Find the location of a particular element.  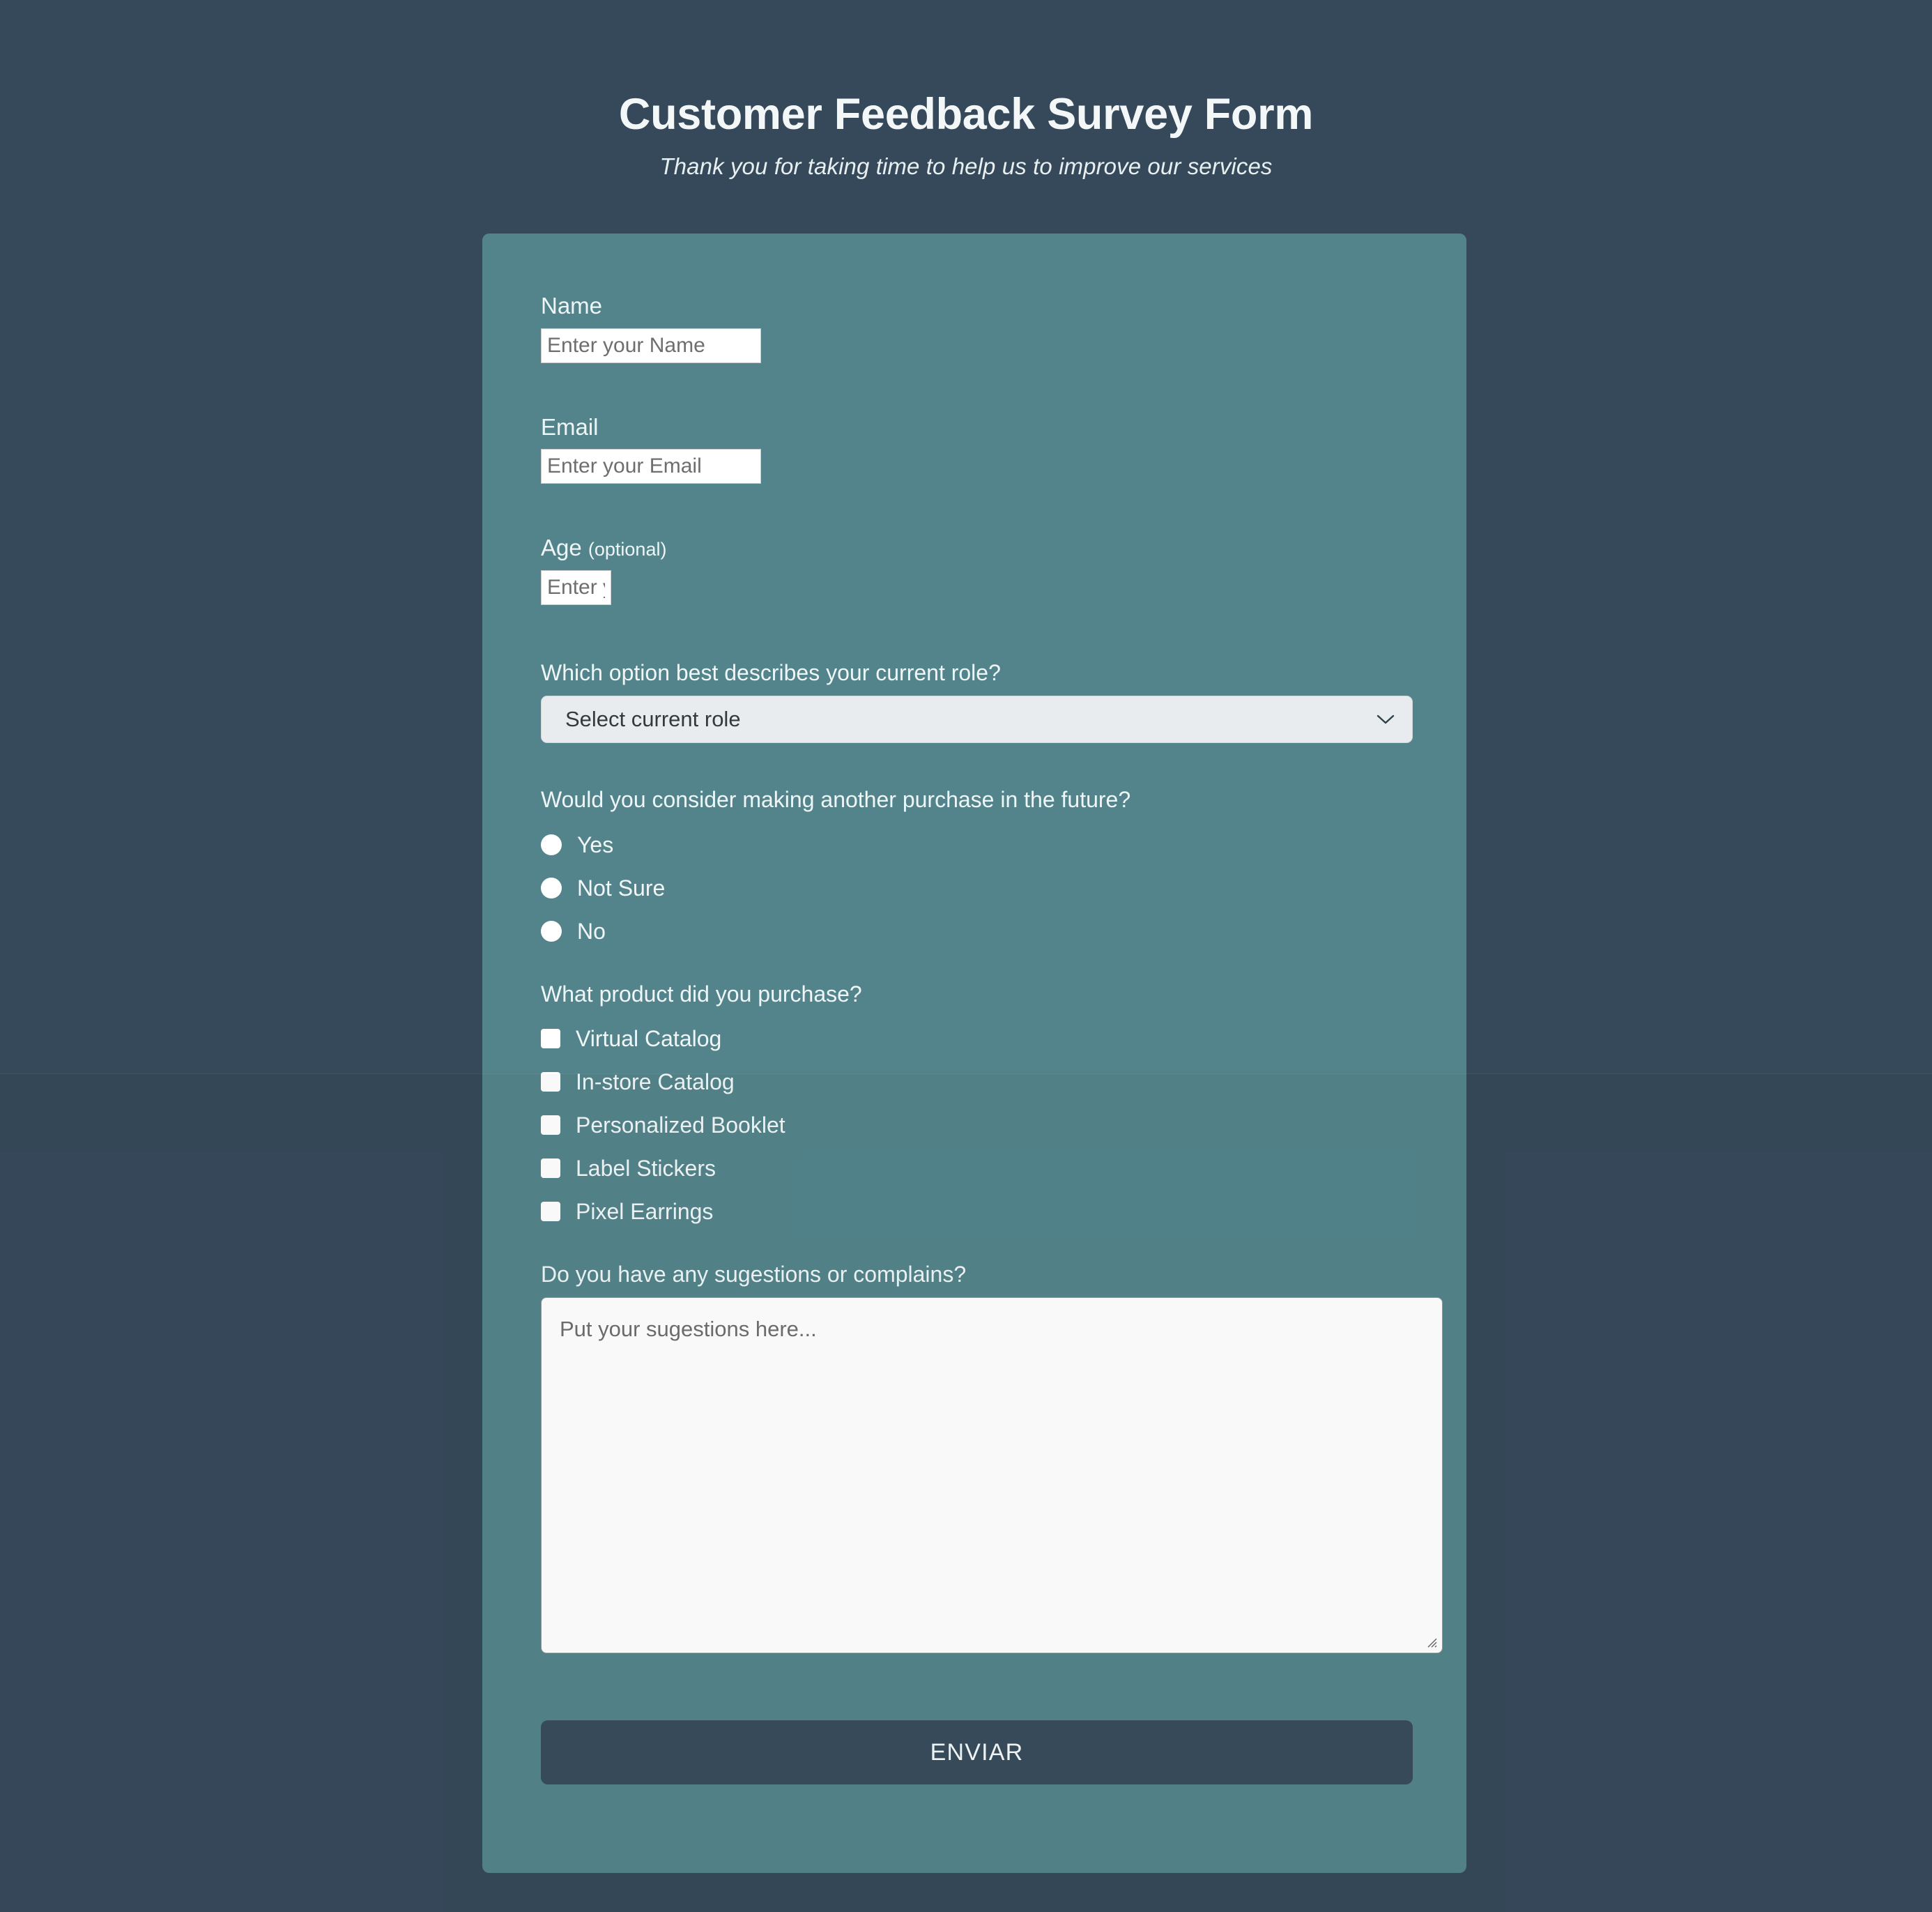

email-field-group: Email is located at coordinates (974, 448).